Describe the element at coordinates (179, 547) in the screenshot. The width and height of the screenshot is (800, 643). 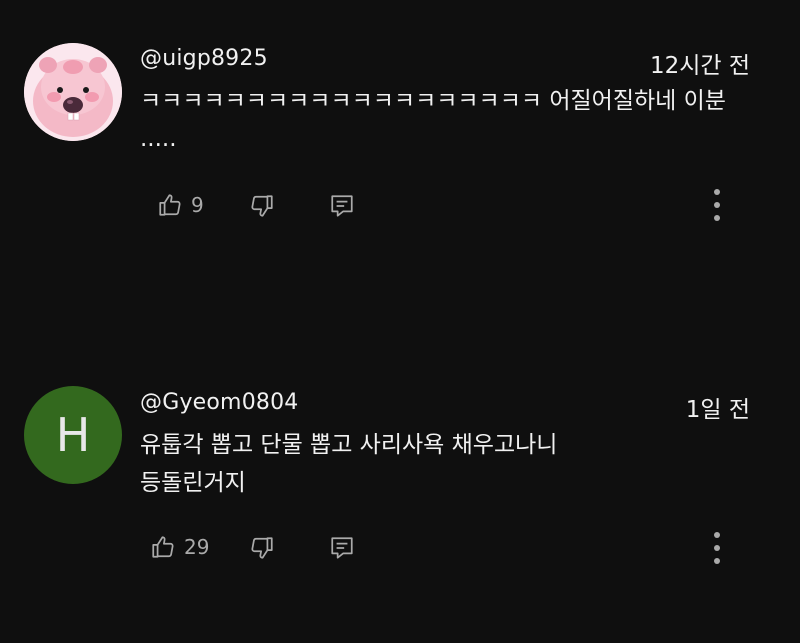
I see `like-button: 29` at that location.